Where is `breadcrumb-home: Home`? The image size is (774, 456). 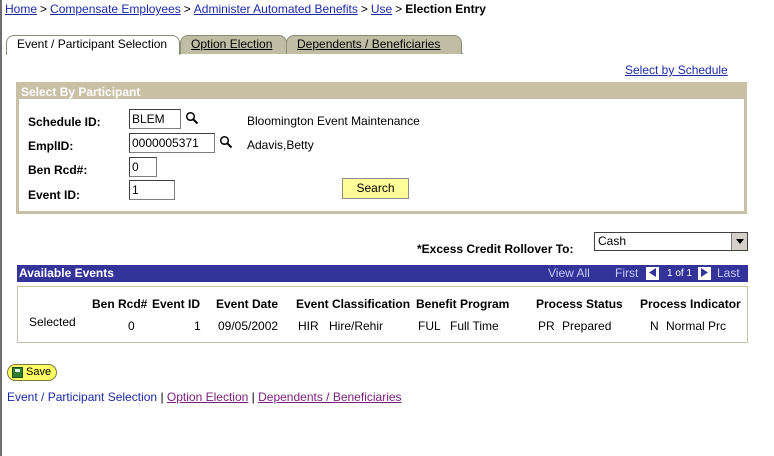 breadcrumb-home: Home is located at coordinates (21, 9).